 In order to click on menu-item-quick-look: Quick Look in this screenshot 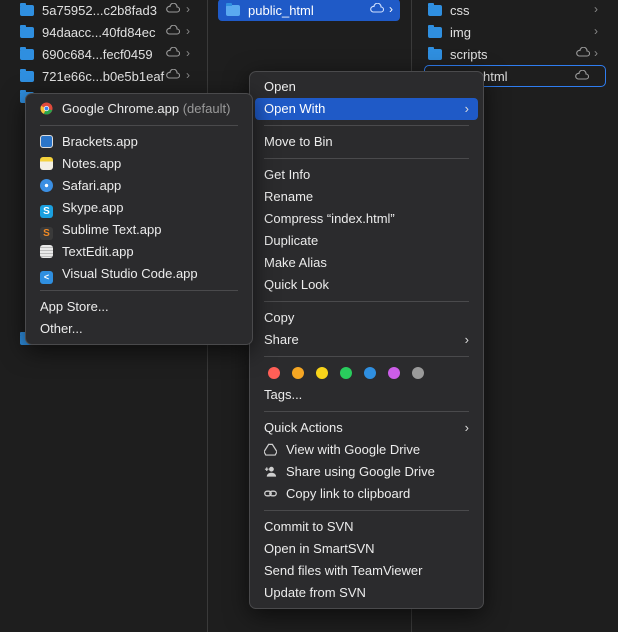, I will do `click(366, 285)`.